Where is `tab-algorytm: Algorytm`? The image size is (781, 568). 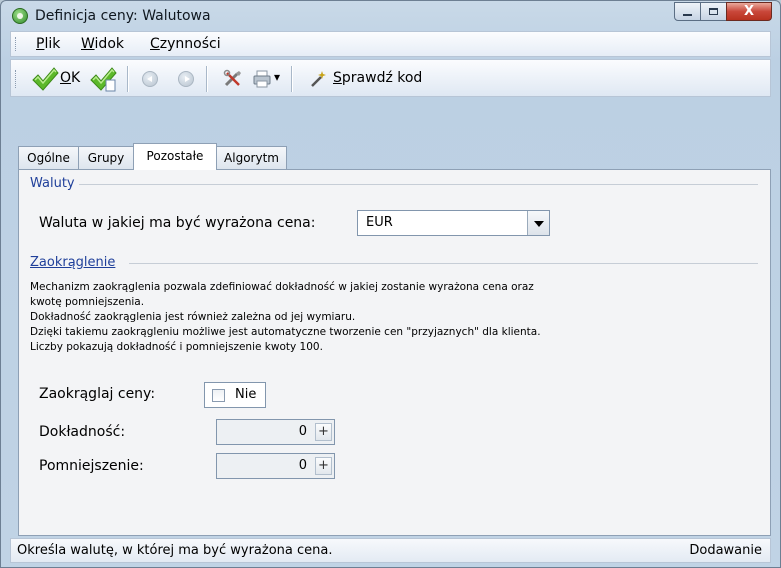 tab-algorytm: Algorytm is located at coordinates (251, 157).